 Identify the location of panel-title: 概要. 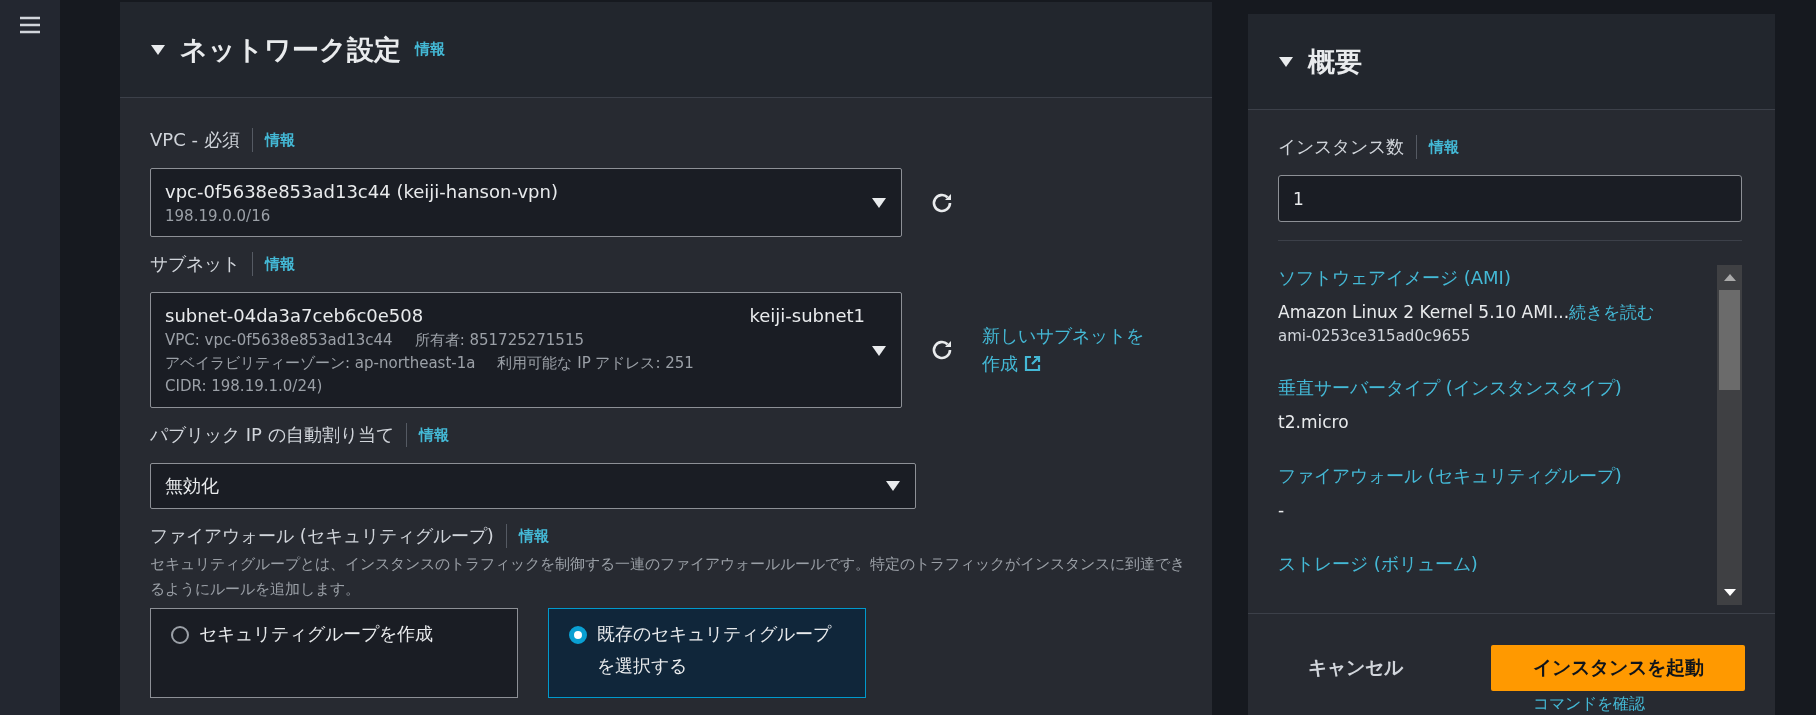
(1335, 61).